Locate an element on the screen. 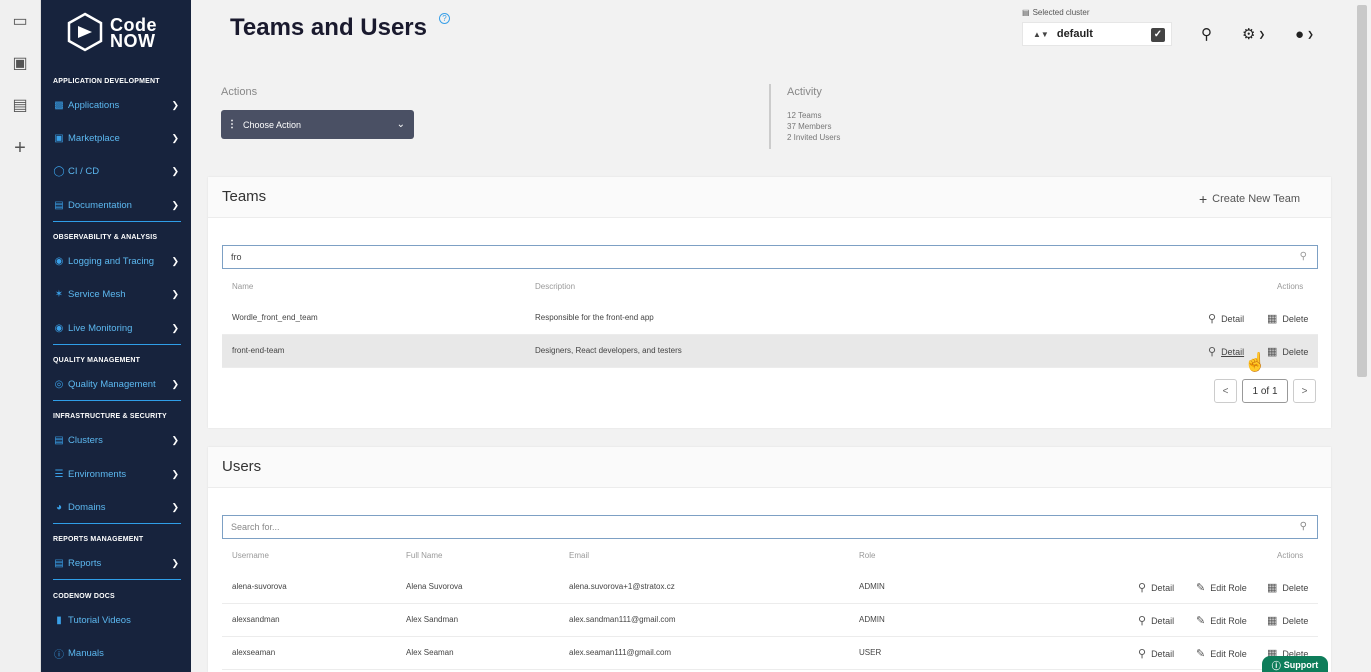  sidebar-item-live-monitoring: ◉ Live Monitoring ❯ is located at coordinates (117, 330).